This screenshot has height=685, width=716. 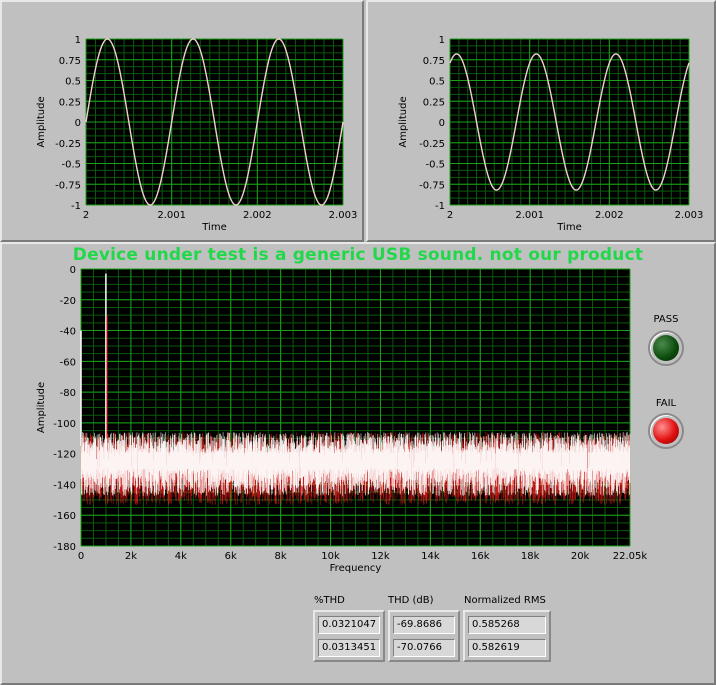 I want to click on pass-label: PASS, so click(x=666, y=319).